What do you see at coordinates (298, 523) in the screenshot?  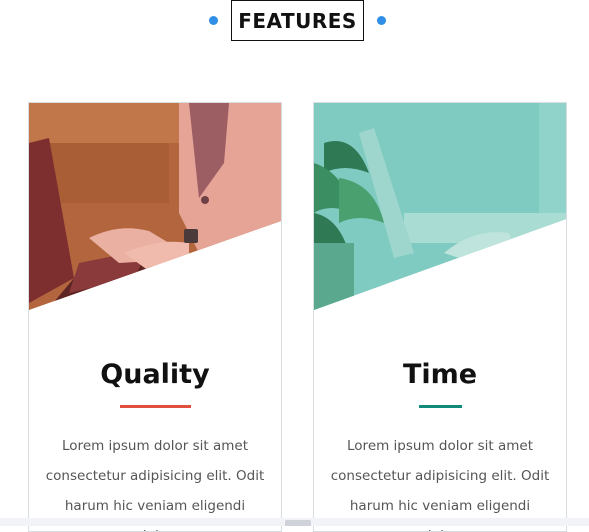 I see `scroll-handle` at bounding box center [298, 523].